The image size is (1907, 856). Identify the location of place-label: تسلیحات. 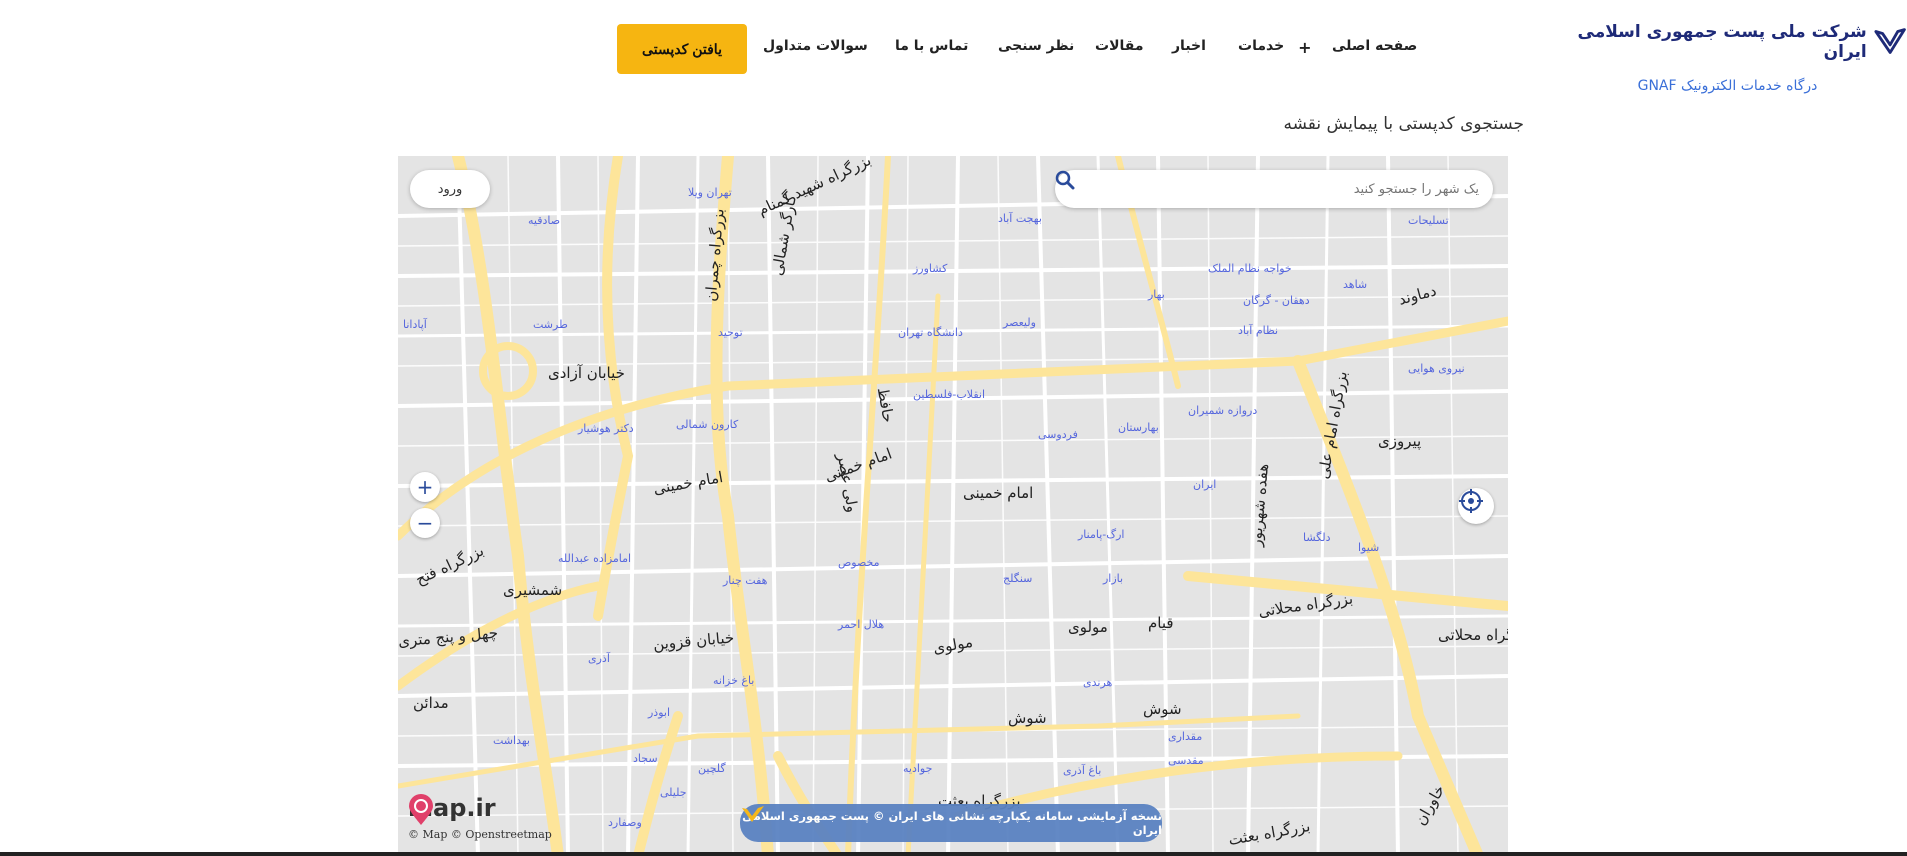
(1428, 220).